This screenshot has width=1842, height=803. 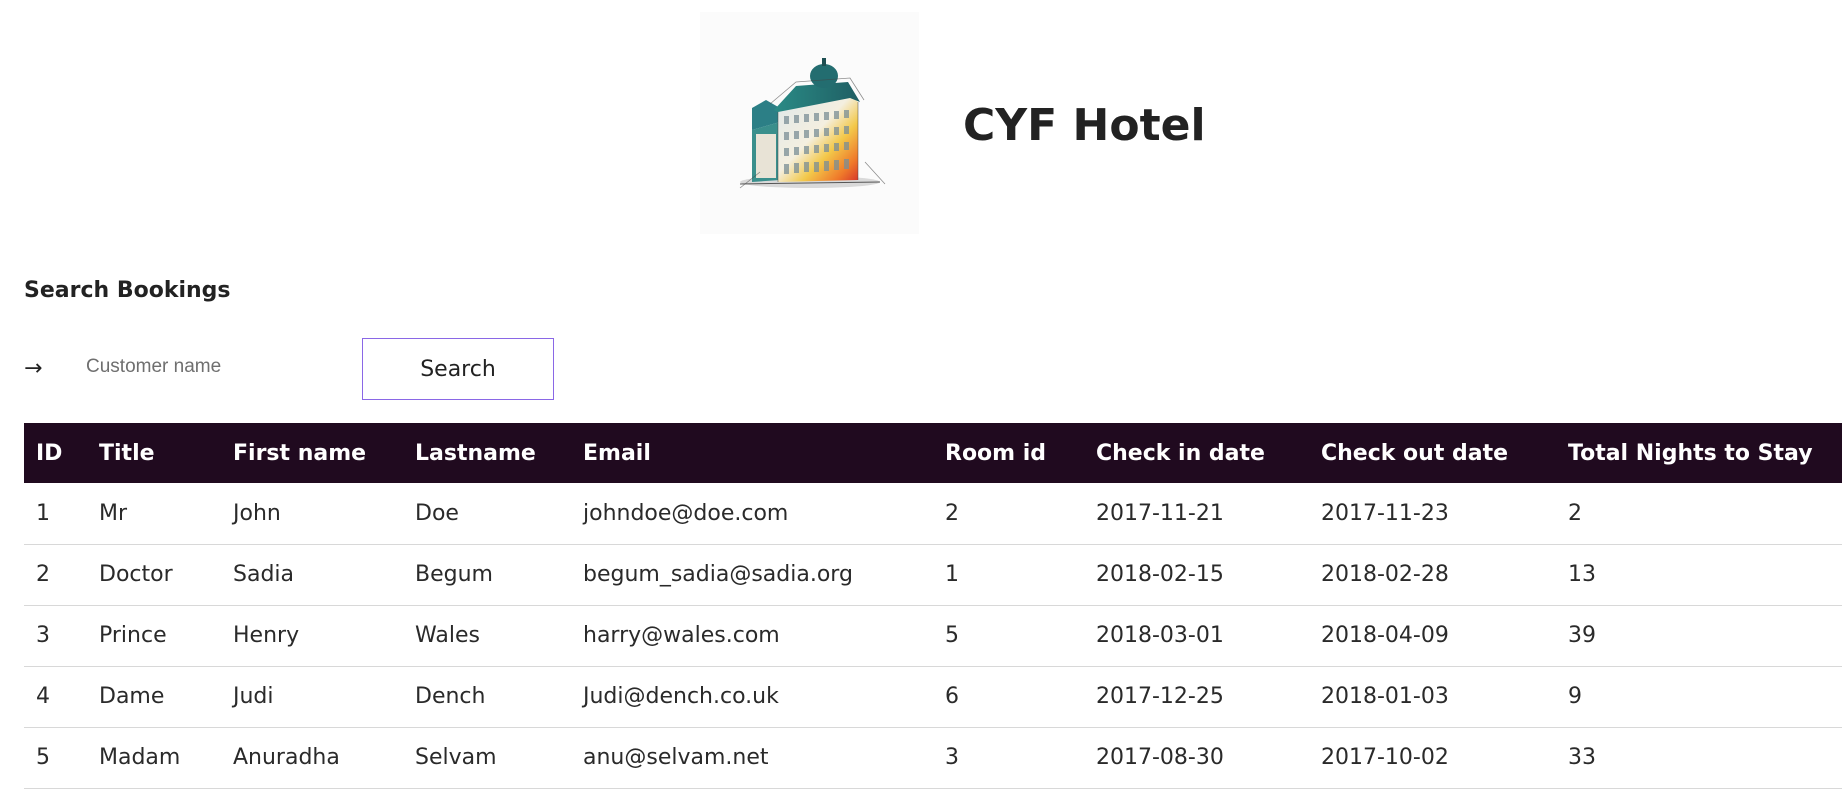 What do you see at coordinates (1432, 758) in the screenshot?
I see `cell-check-out-date: 2017-10-02` at bounding box center [1432, 758].